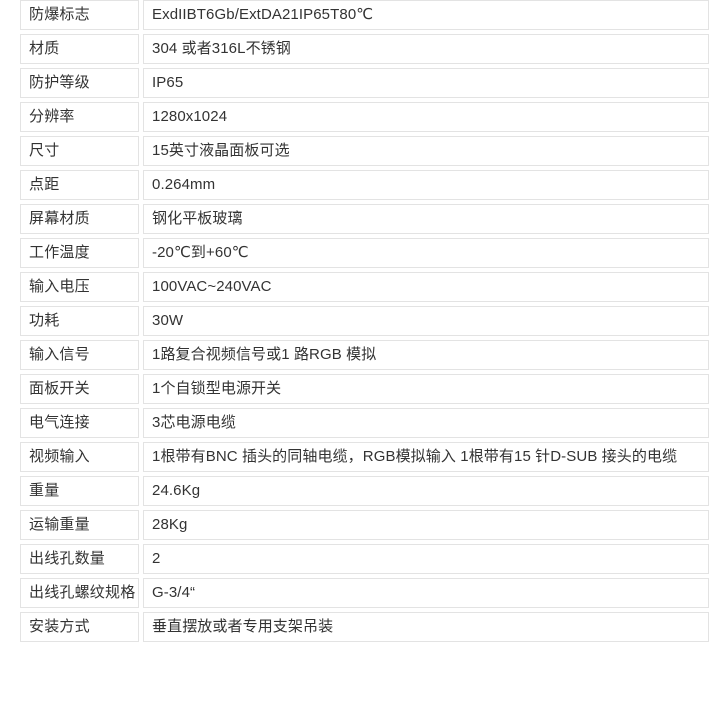 The height and width of the screenshot is (705, 721). I want to click on spec-label-text: 分辨率, so click(52, 116).